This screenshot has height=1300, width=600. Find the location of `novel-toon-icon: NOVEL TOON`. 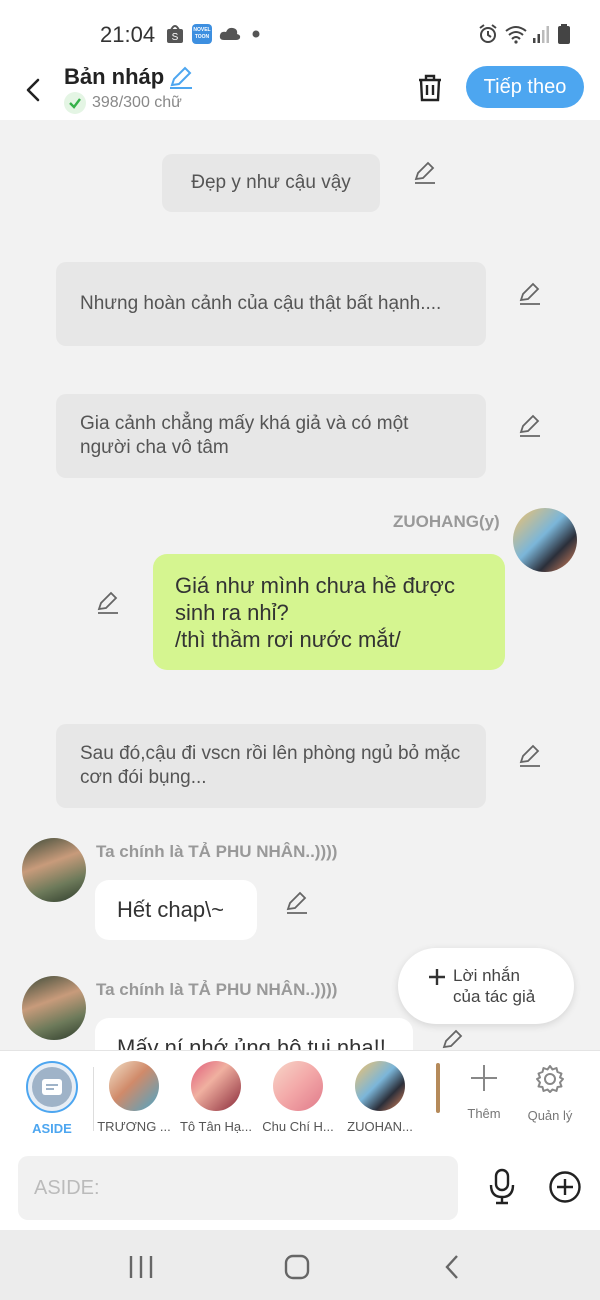

novel-toon-icon: NOVEL TOON is located at coordinates (202, 34).